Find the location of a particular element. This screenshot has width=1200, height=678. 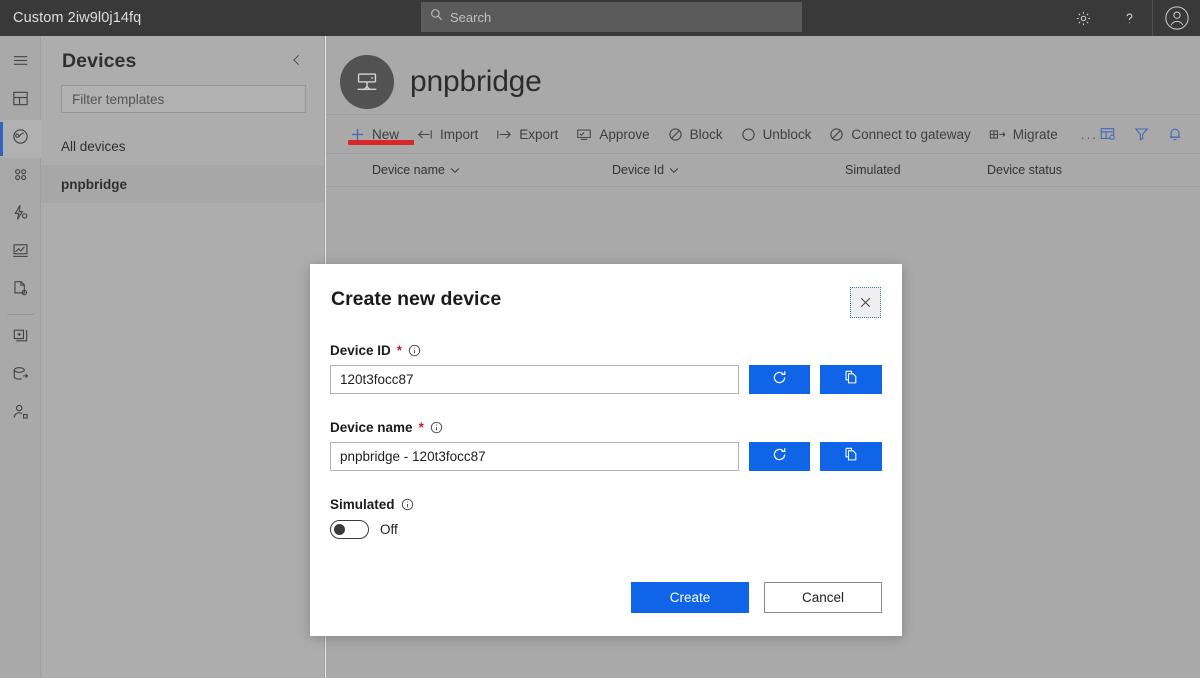

device-id-refresh-button is located at coordinates (779, 379).